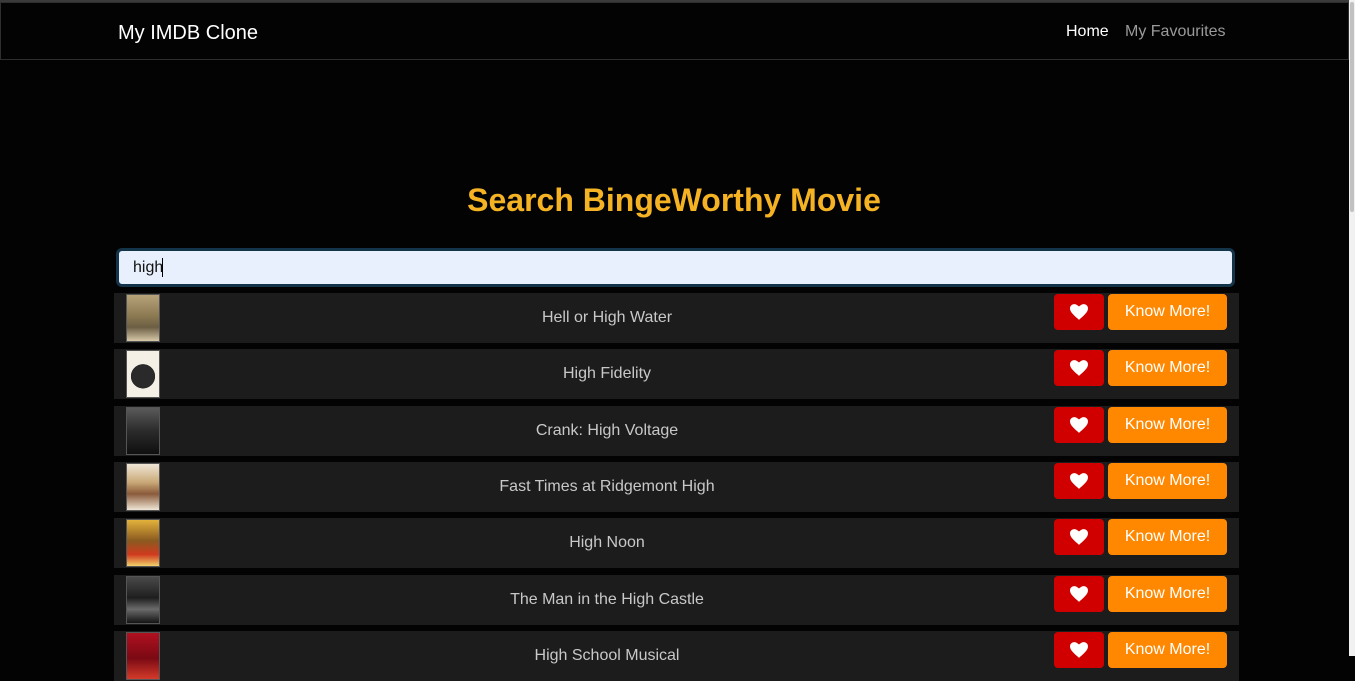 The height and width of the screenshot is (681, 1355). I want to click on result-row: Crank: High Voltage Know More!, so click(676, 431).